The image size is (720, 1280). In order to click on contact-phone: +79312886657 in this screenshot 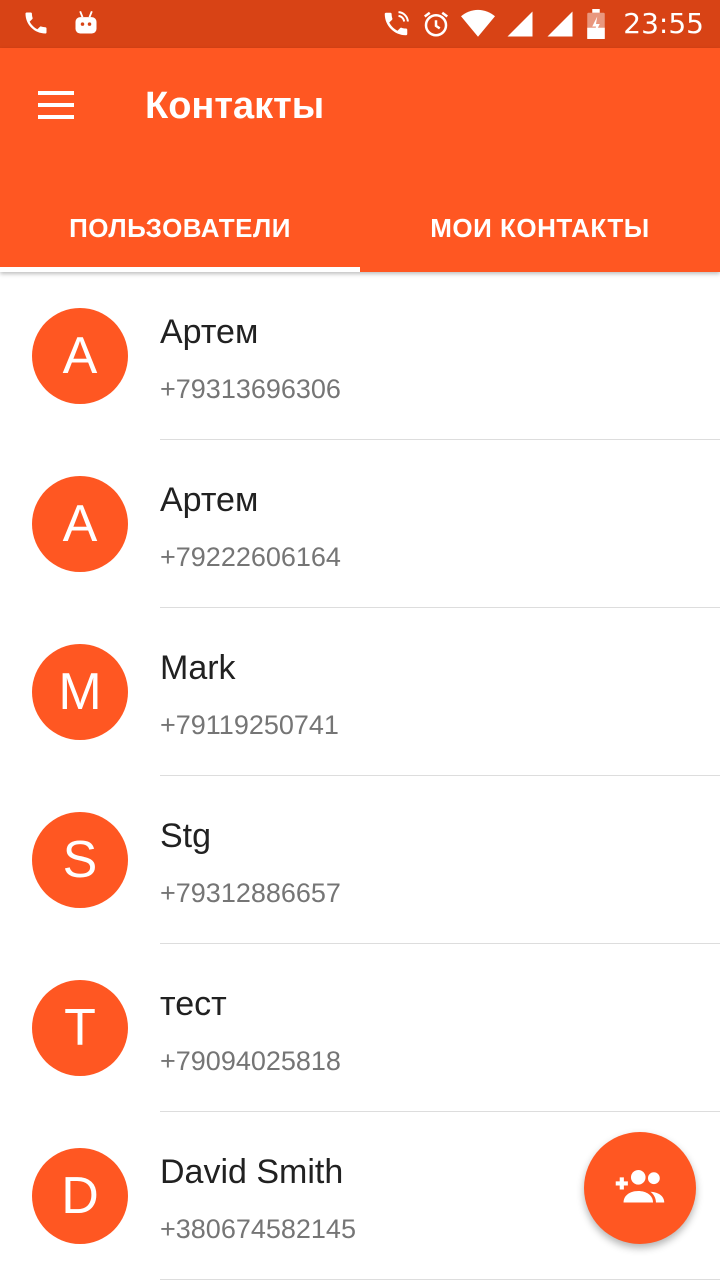, I will do `click(250, 893)`.